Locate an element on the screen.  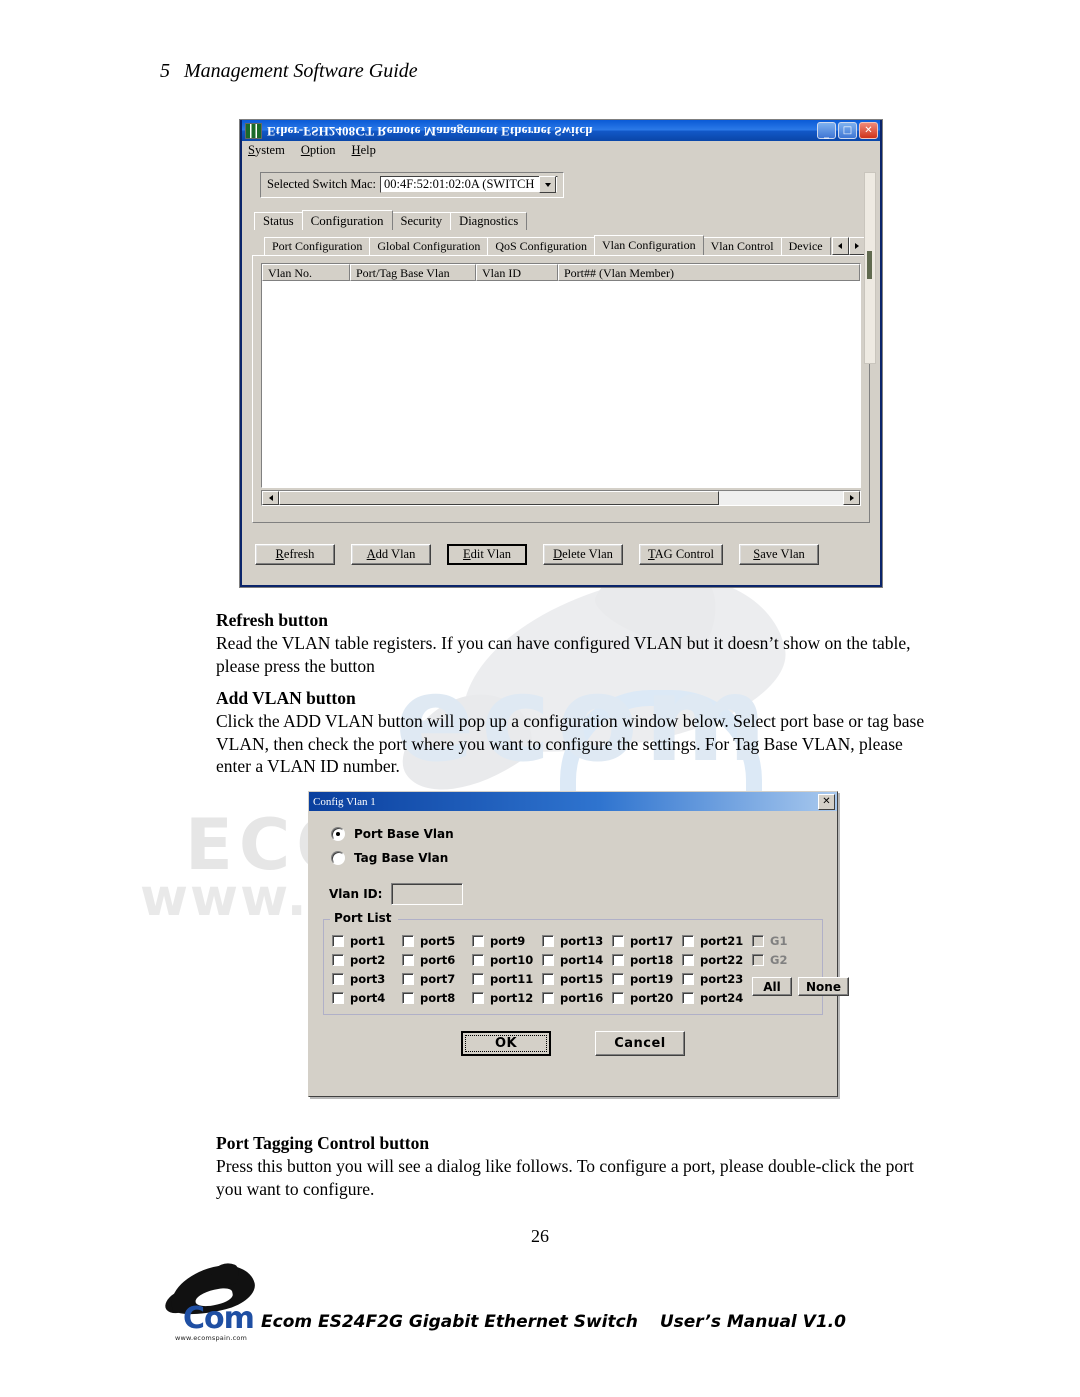
checkbox-port20: port20 is located at coordinates (647, 997).